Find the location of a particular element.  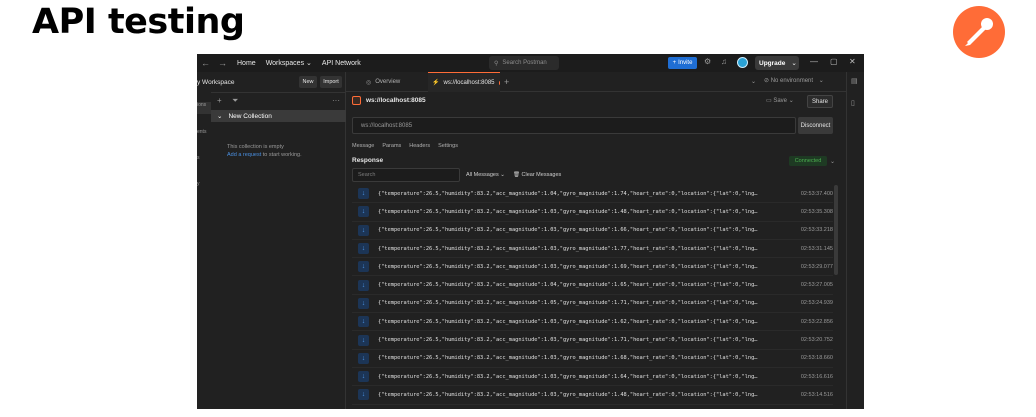

upgrade-button: Upgrade ⌄ is located at coordinates (777, 63).